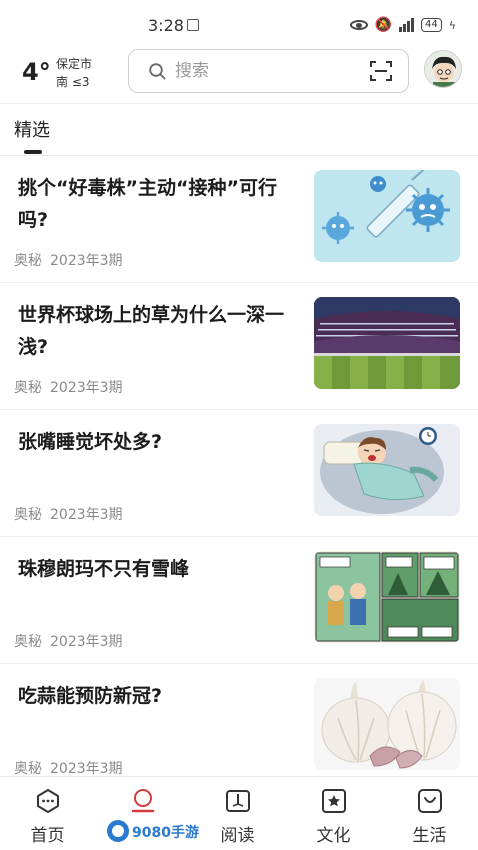  What do you see at coordinates (443, 69) in the screenshot?
I see `avatar` at bounding box center [443, 69].